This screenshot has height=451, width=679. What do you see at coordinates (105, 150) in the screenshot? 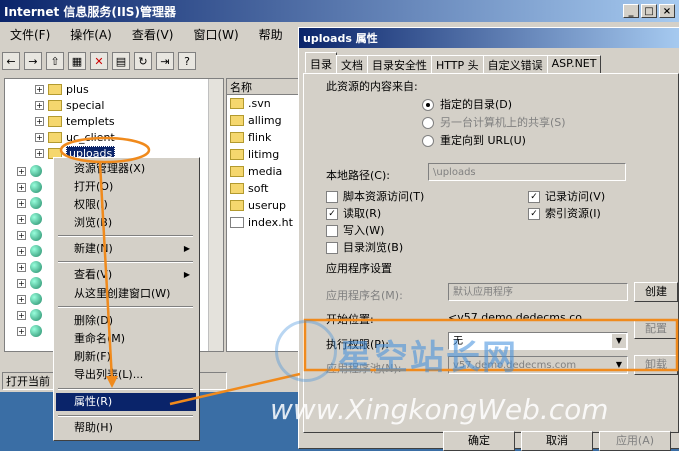
I see `uploads-highlight-ellipse` at bounding box center [105, 150].